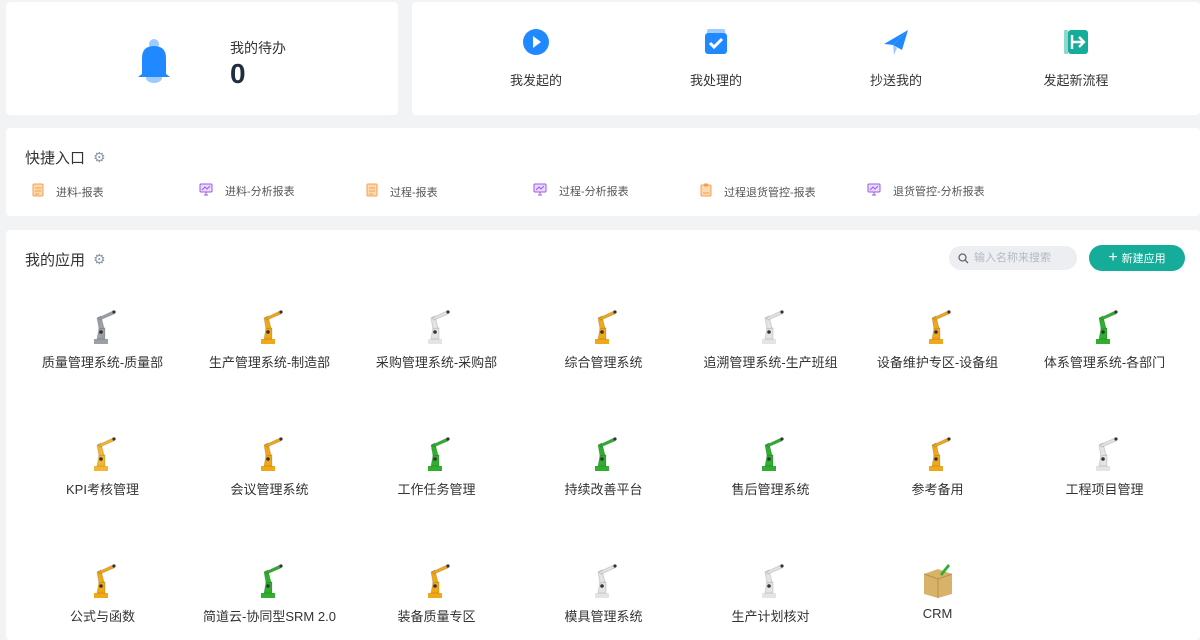 This screenshot has width=1200, height=640. I want to click on app-label: 工作任务管理, so click(436, 489).